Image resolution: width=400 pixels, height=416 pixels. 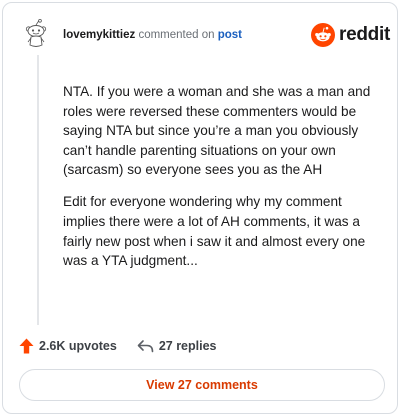 I want to click on reddit-snoo-icon, so click(x=323, y=35).